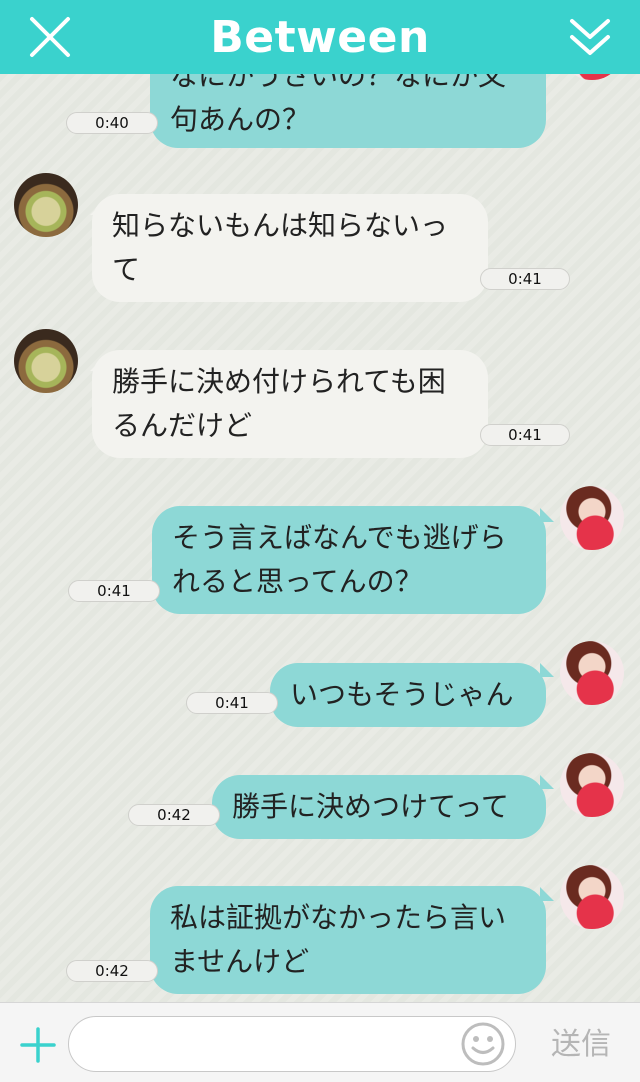 This screenshot has width=640, height=1082. I want to click on message-text: れると思ってんの？, so click(297, 581).